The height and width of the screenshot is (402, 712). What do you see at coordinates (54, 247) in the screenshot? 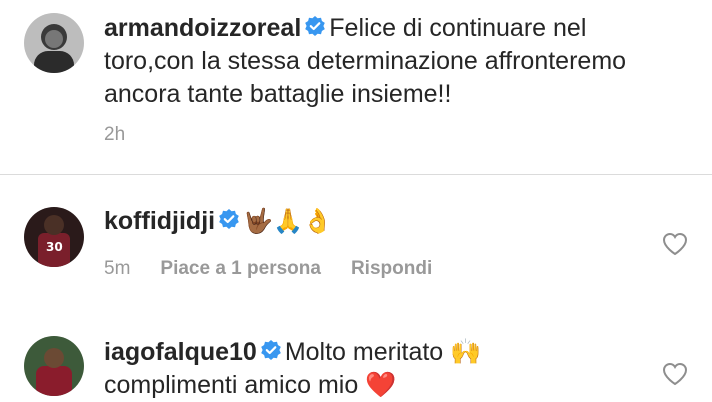
I see `svg-text: 30` at bounding box center [54, 247].